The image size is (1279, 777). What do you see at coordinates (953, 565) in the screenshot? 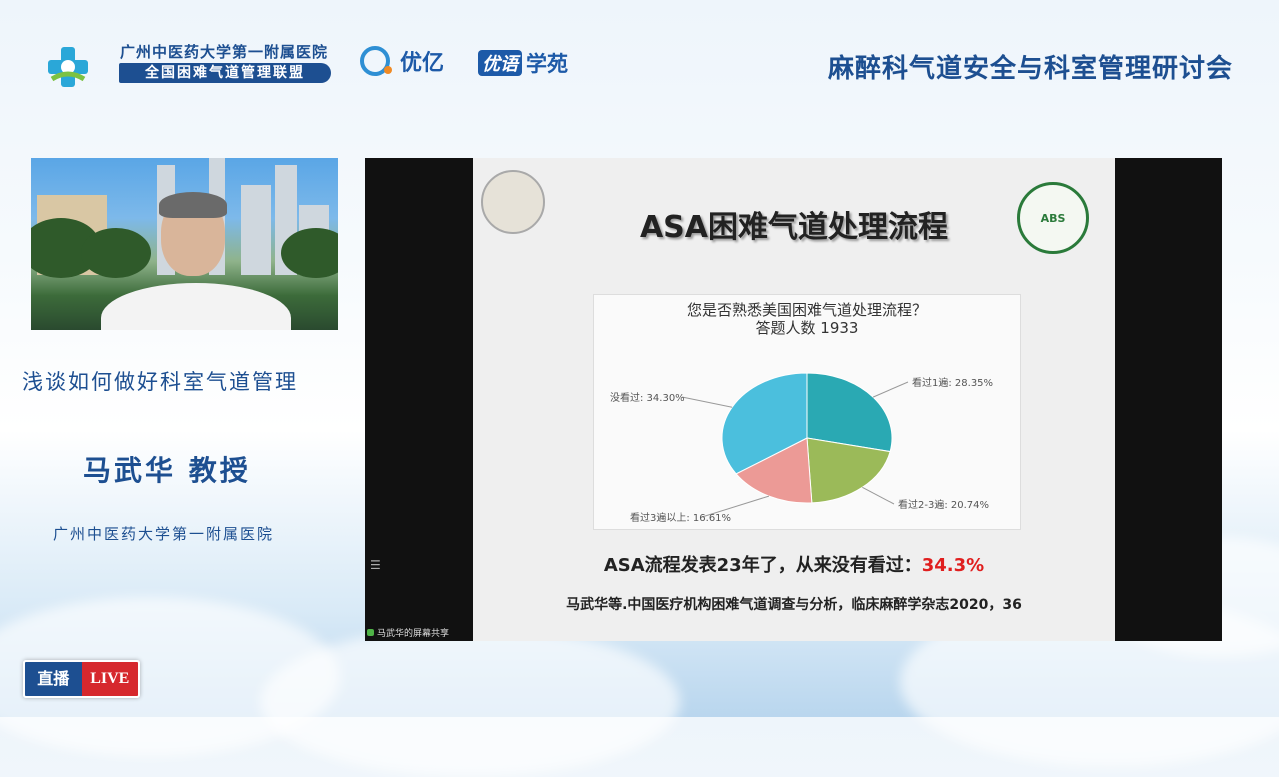
I see `statement-value: 34.3%` at bounding box center [953, 565].